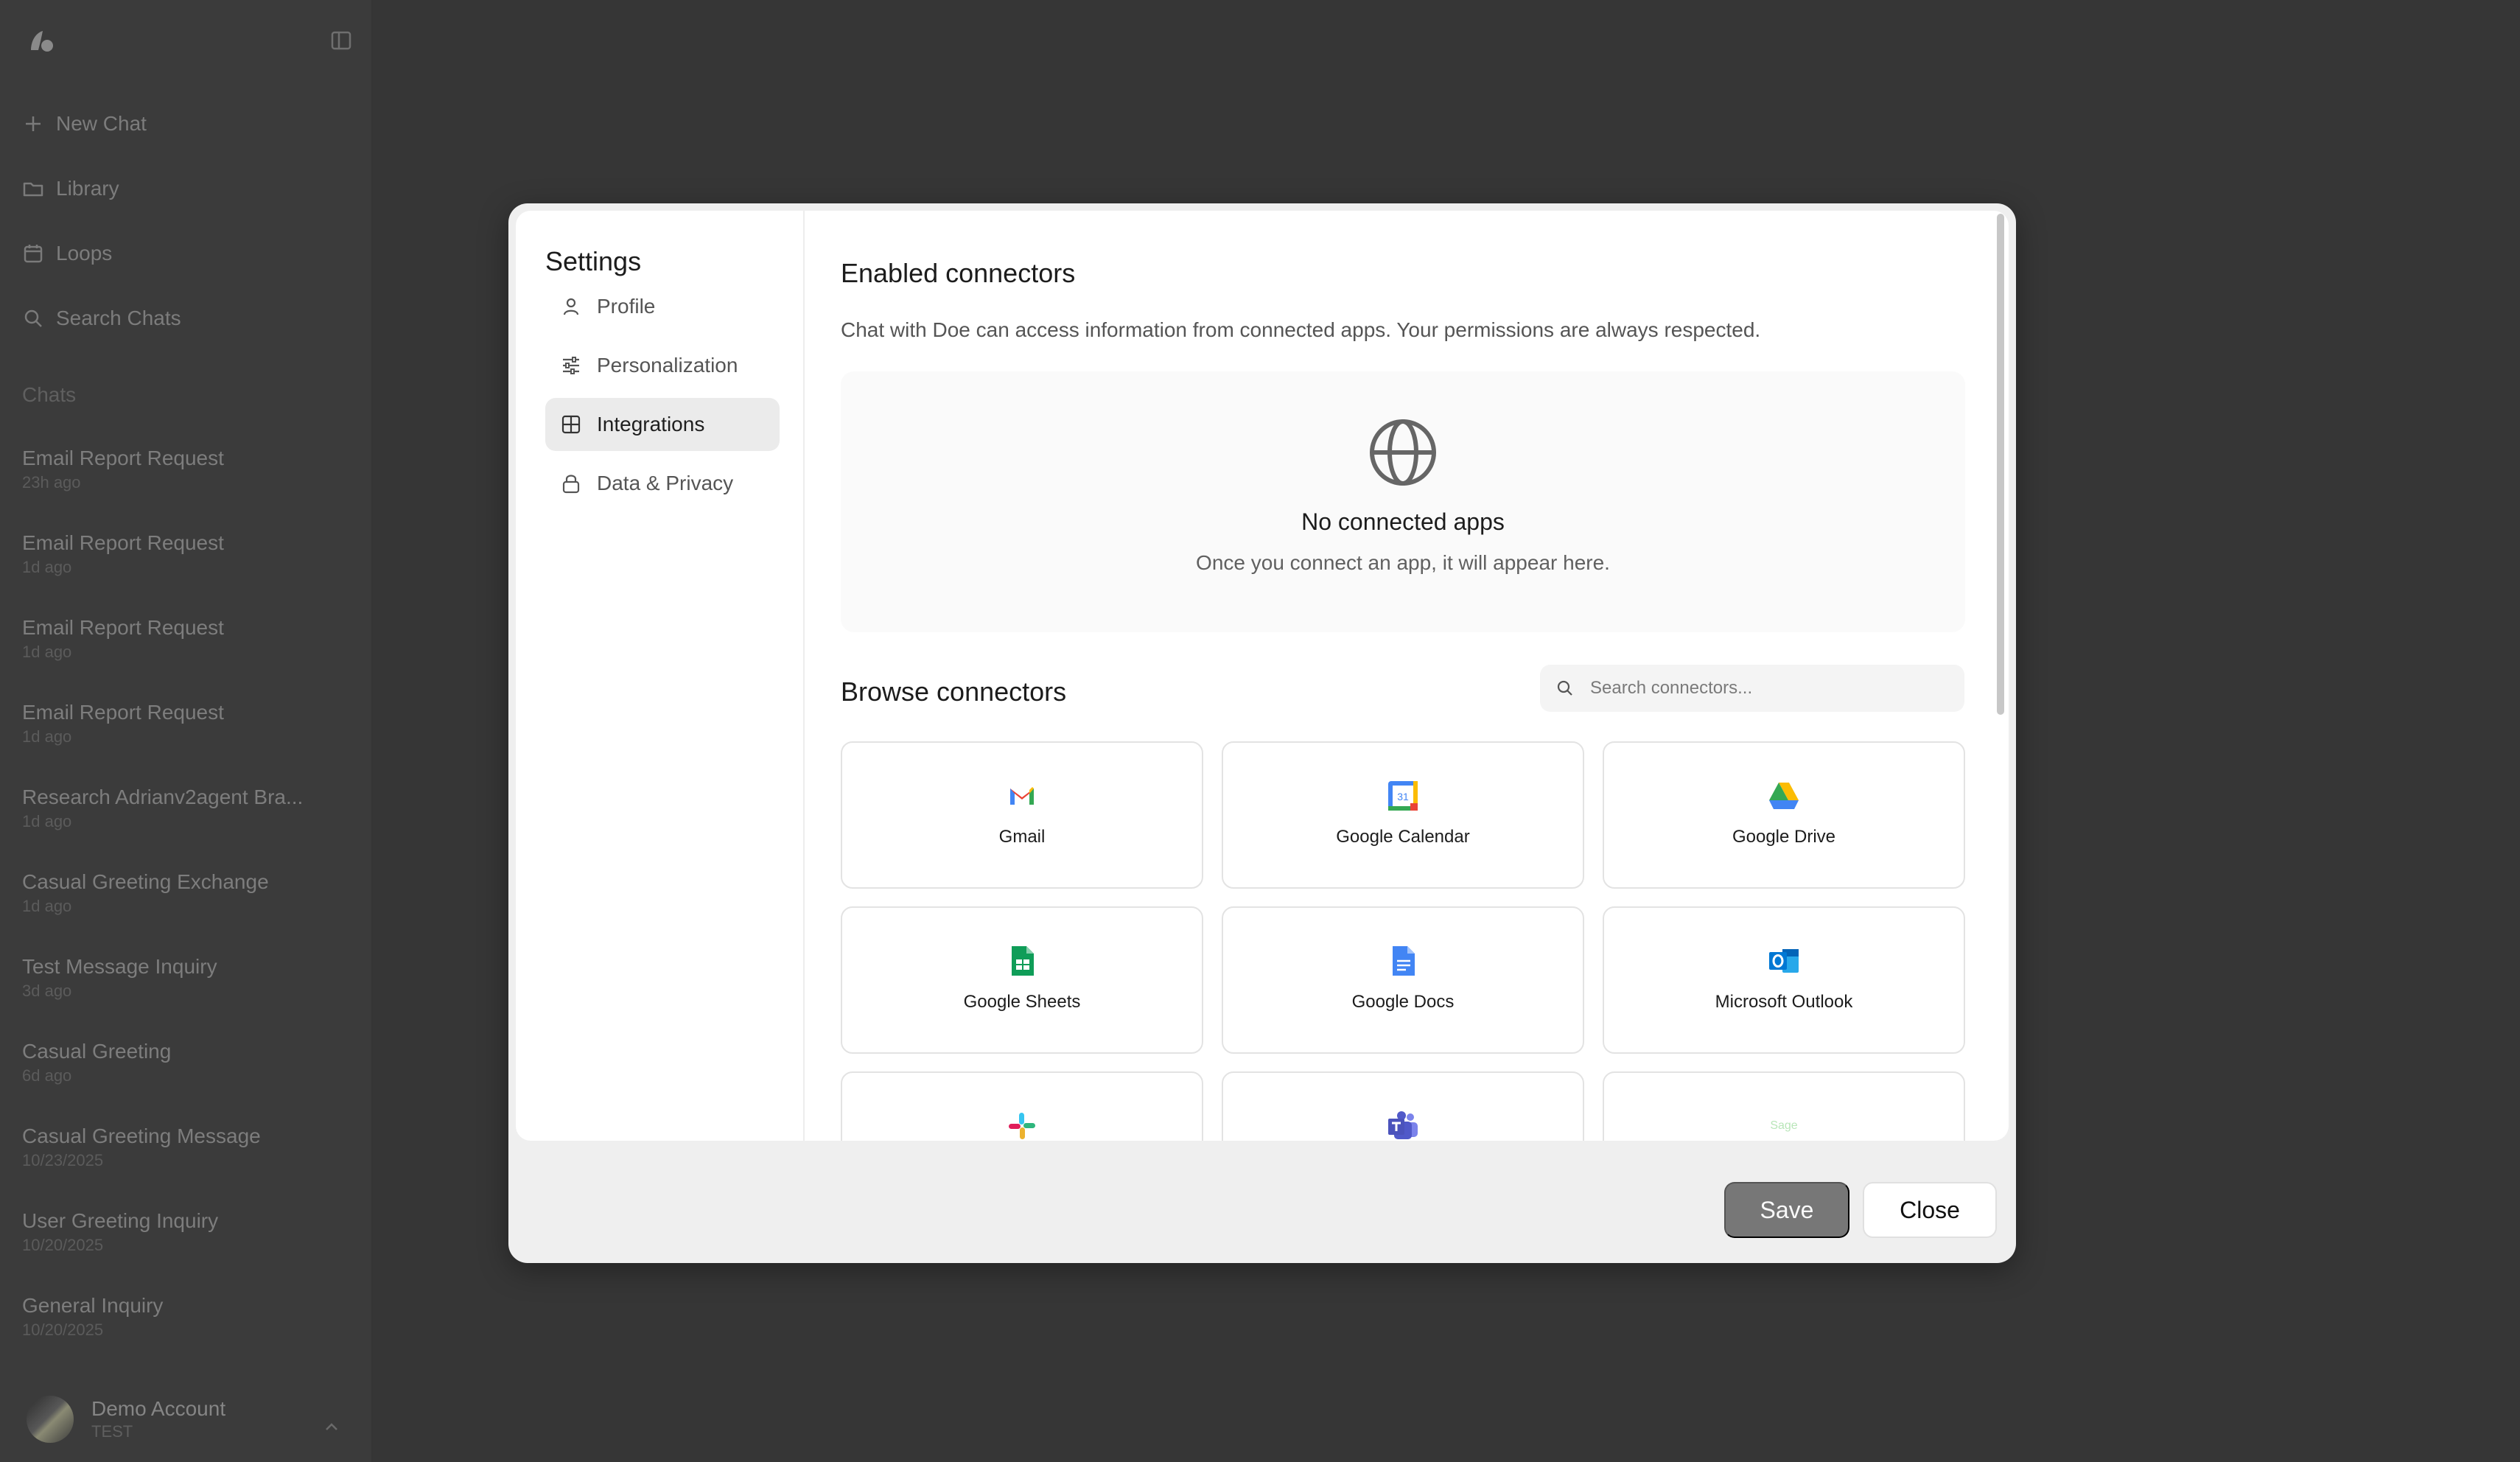  Describe the element at coordinates (42, 40) in the screenshot. I see `app-logo-icon` at that location.